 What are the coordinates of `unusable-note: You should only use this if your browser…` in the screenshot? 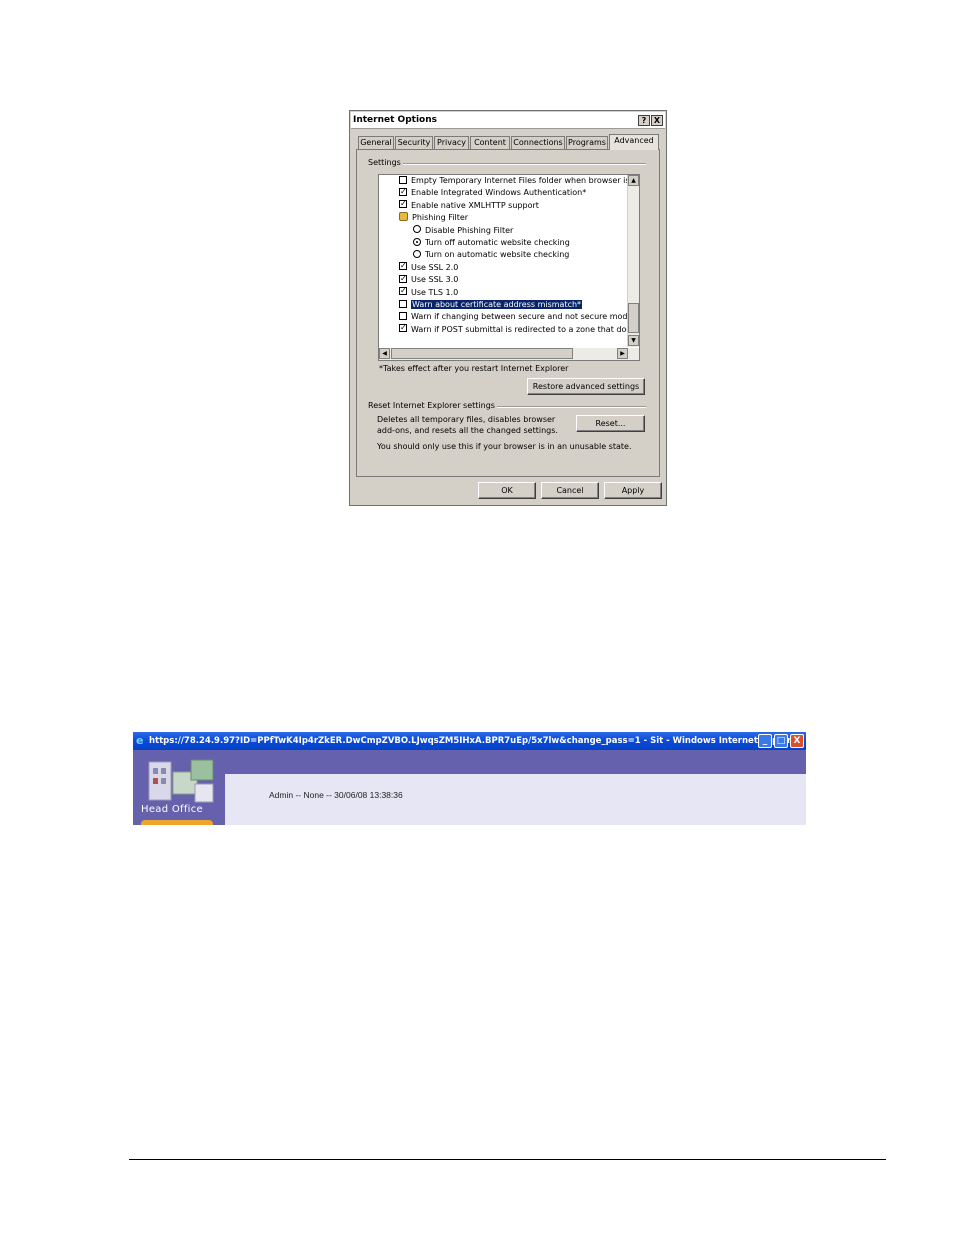 It's located at (504, 446).